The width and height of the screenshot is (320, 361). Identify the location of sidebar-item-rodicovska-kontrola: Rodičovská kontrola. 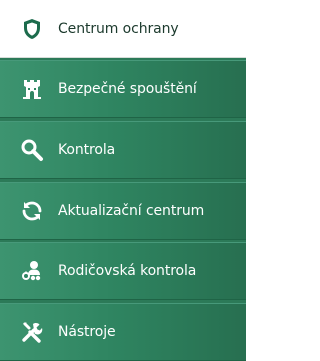
(123, 271).